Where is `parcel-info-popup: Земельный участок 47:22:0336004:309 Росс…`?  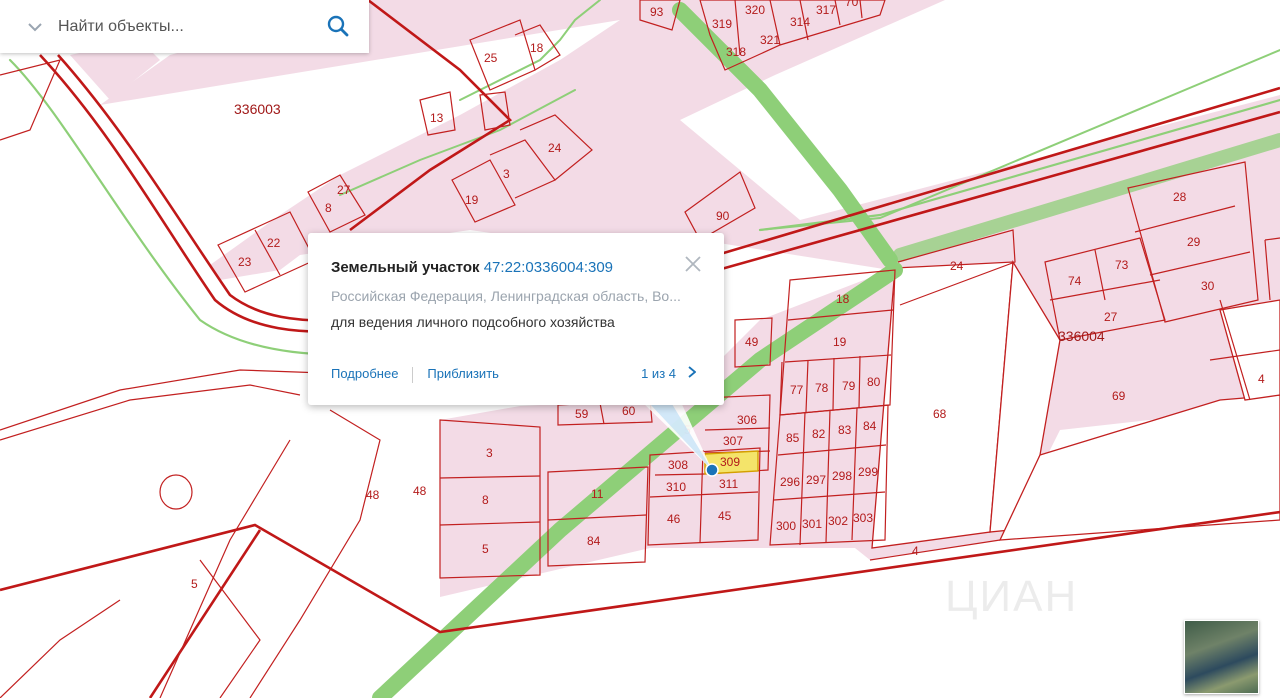 parcel-info-popup: Земельный участок 47:22:0336004:309 Росс… is located at coordinates (516, 319).